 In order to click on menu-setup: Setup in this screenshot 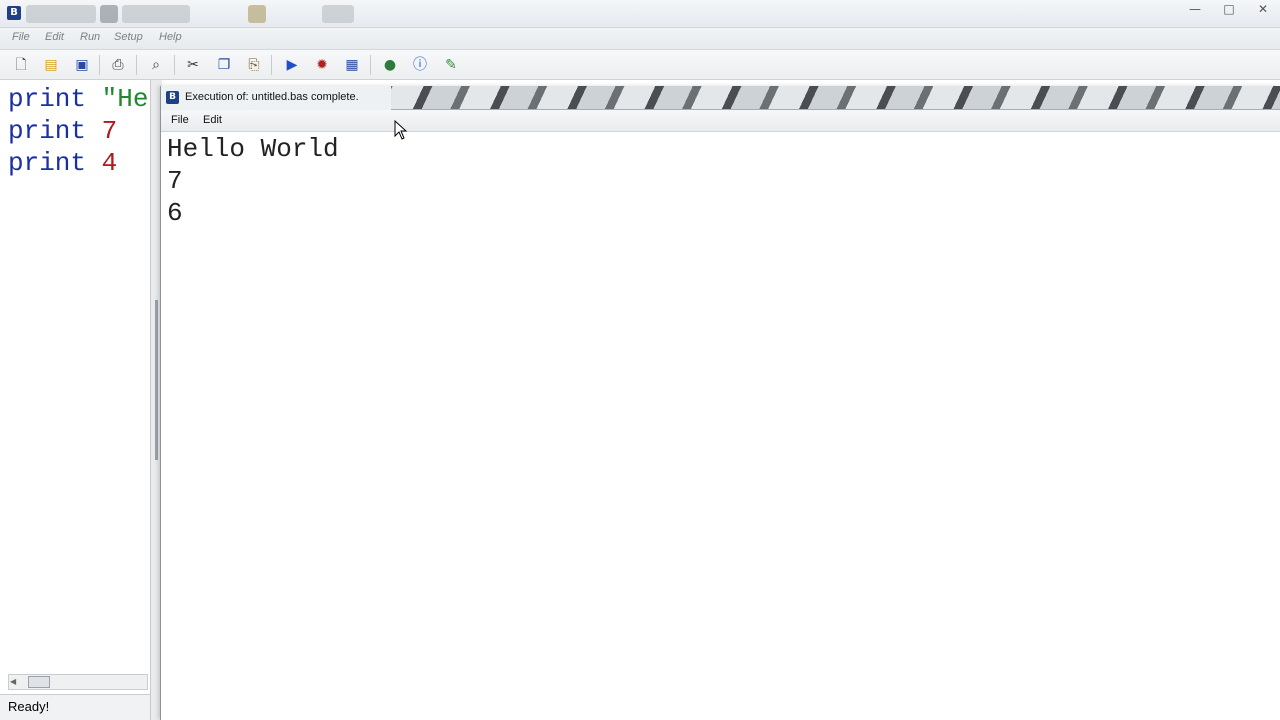, I will do `click(128, 37)`.